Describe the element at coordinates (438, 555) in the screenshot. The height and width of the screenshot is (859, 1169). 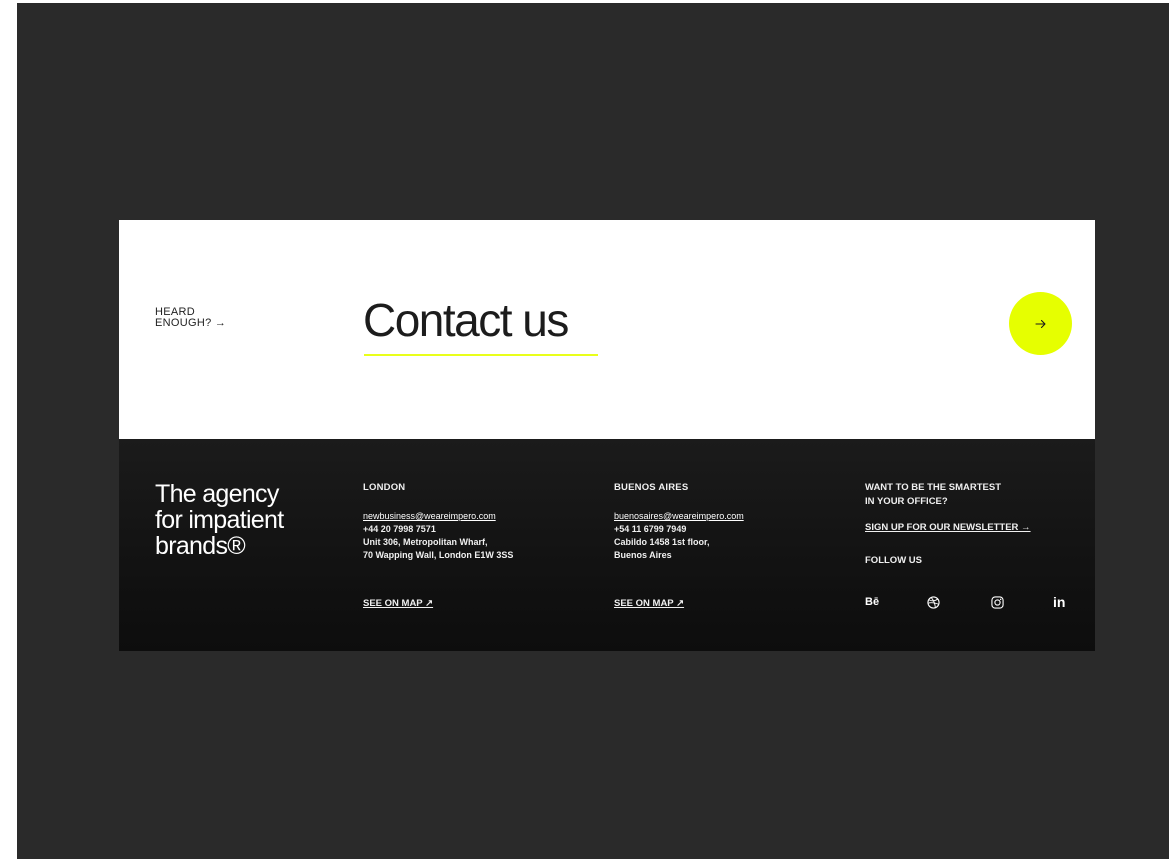
I see `london-address-line-2: 70 Wapping Wall, London E1W 3SS` at that location.